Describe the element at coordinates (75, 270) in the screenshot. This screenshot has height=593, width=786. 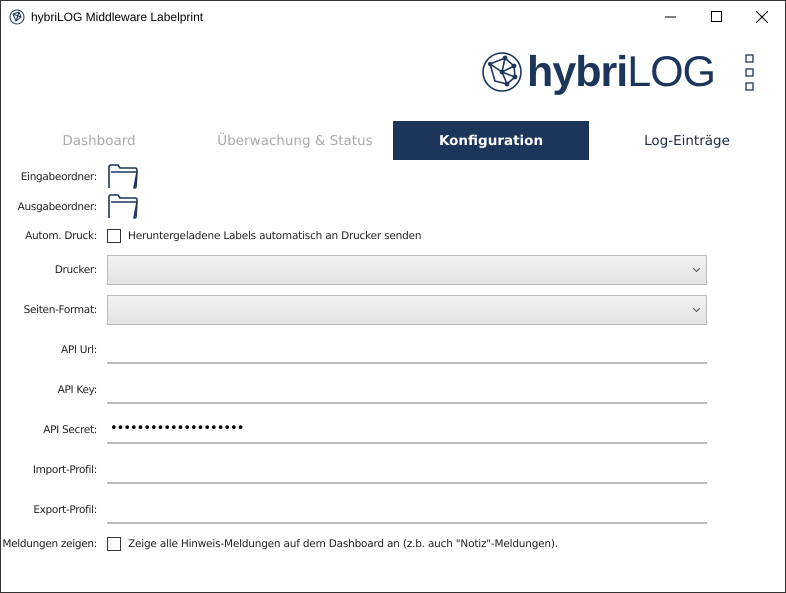
I see `field-label: Drucker:` at that location.